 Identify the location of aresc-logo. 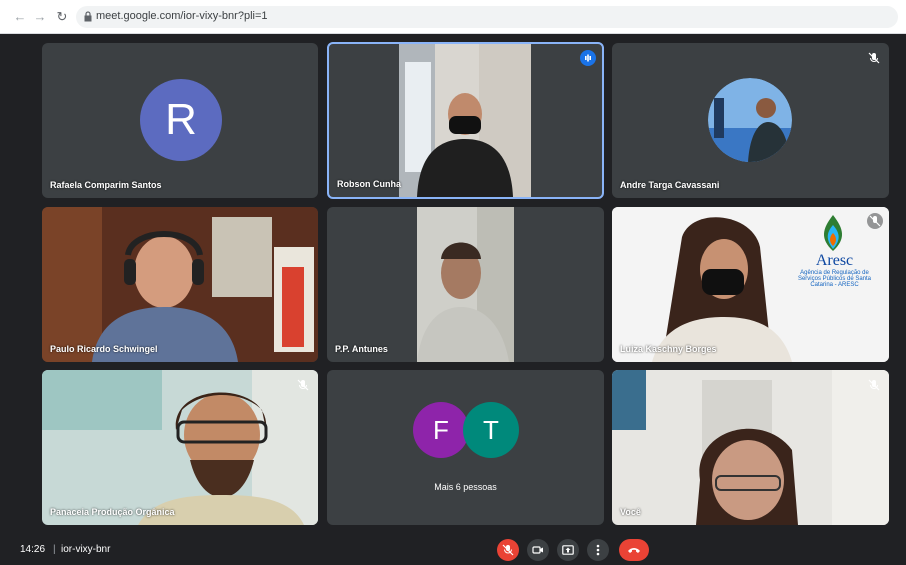
(833, 233).